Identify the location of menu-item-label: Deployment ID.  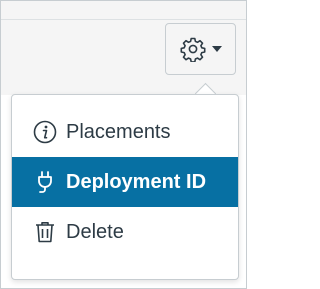
(136, 181).